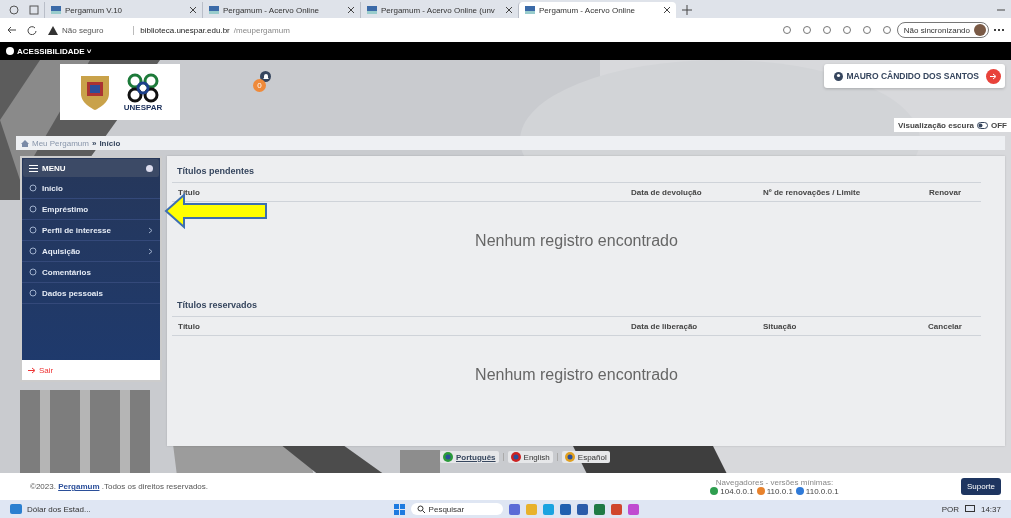 The width and height of the screenshot is (1011, 518). I want to click on exit-icon, so click(32, 370).